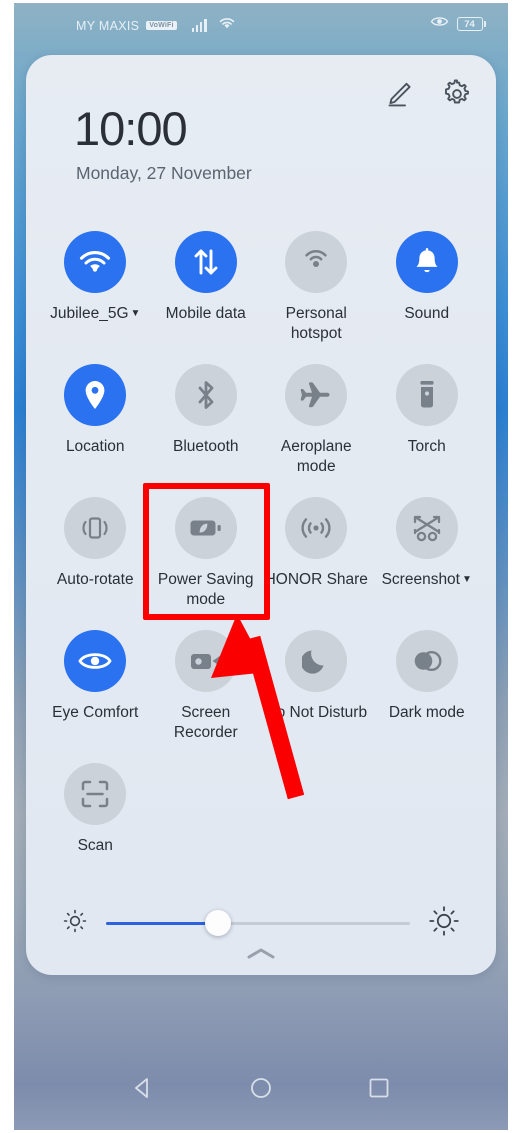 This screenshot has height=1133, width=522. I want to click on quick-tile-power-saving-mode: Power Saving mode, so click(206, 555).